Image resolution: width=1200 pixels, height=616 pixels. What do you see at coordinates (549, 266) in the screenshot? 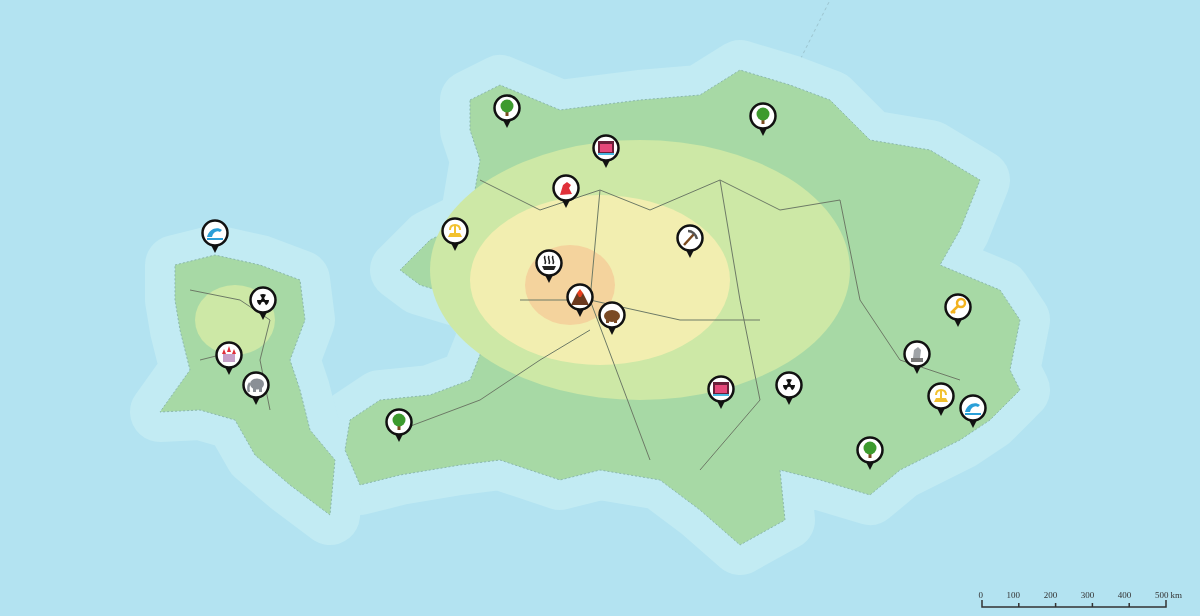
I see `hot-spring-marker-icon` at bounding box center [549, 266].